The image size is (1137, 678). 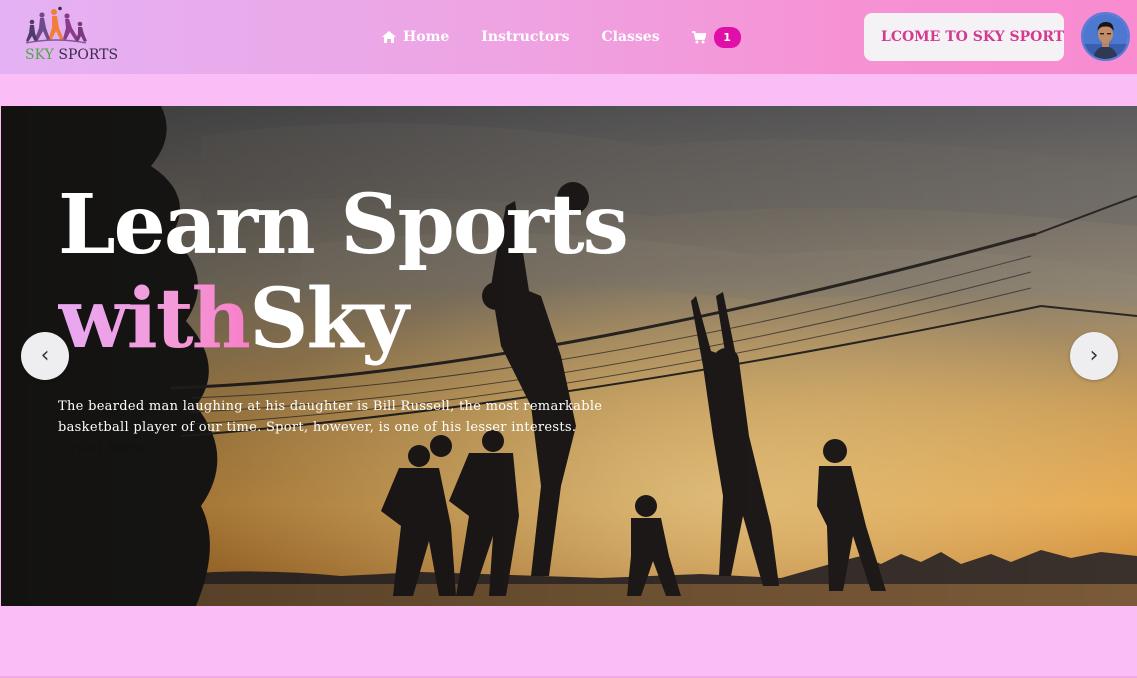 What do you see at coordinates (972, 37) in the screenshot?
I see `welcome-text: LCOME TO SKY SPORTS` at bounding box center [972, 37].